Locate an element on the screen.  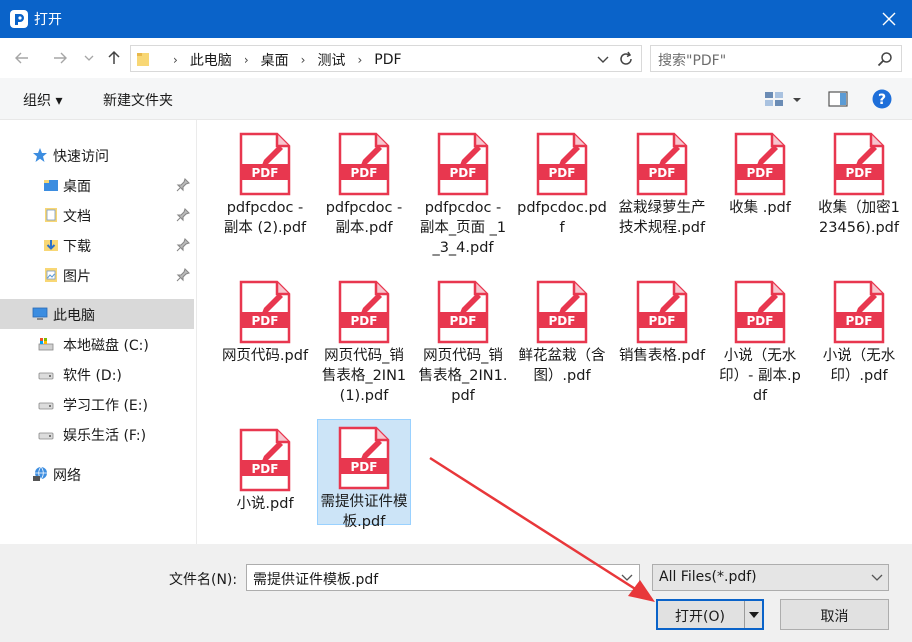
file-name: 网页代码.pdf is located at coordinates (265, 356).